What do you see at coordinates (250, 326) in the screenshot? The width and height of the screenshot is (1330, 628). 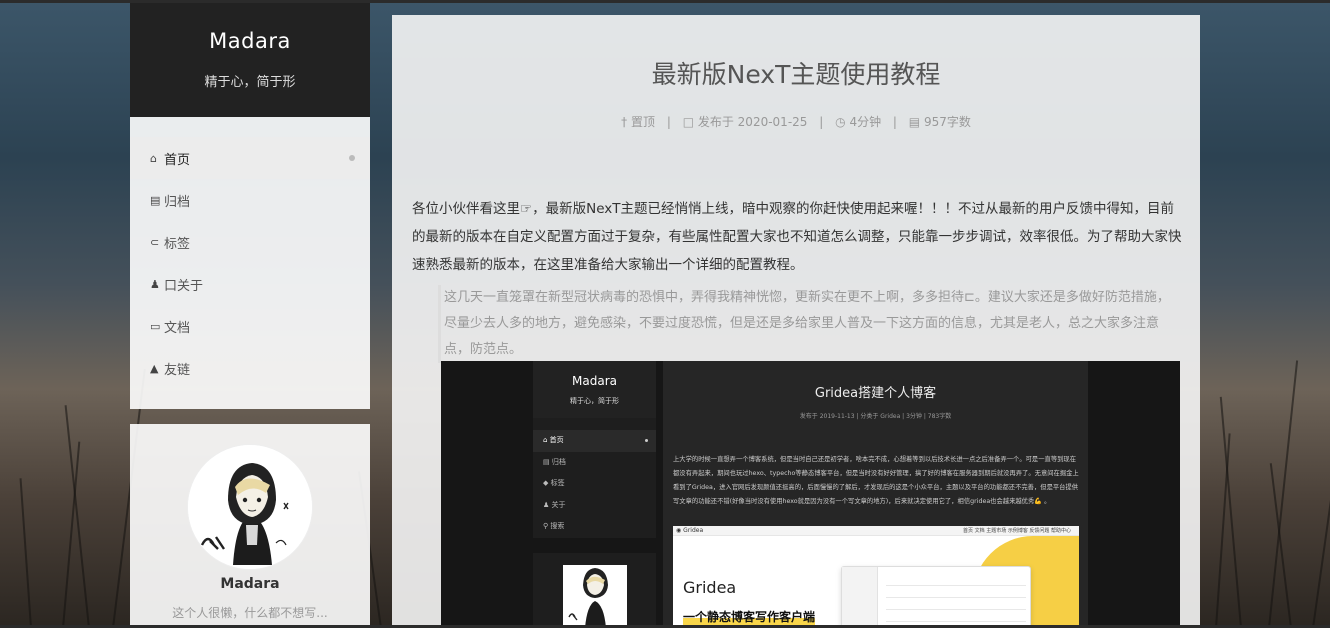 I see `menu-item-docs: ▭ 文档` at bounding box center [250, 326].